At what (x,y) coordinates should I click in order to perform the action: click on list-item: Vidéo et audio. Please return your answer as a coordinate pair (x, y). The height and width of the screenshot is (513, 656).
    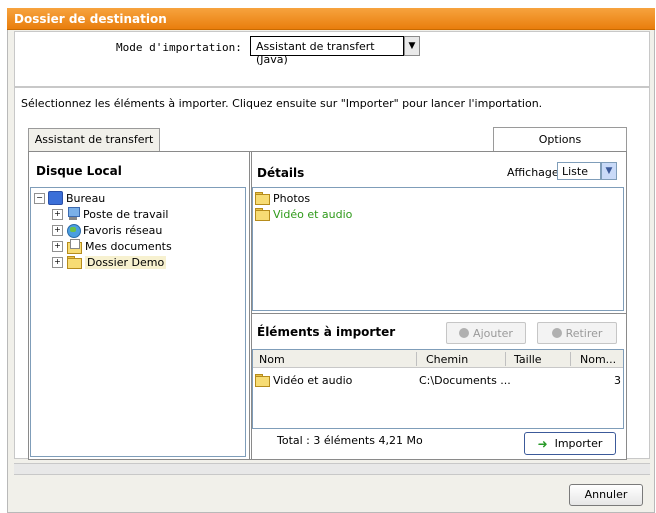
    Looking at the image, I should click on (303, 214).